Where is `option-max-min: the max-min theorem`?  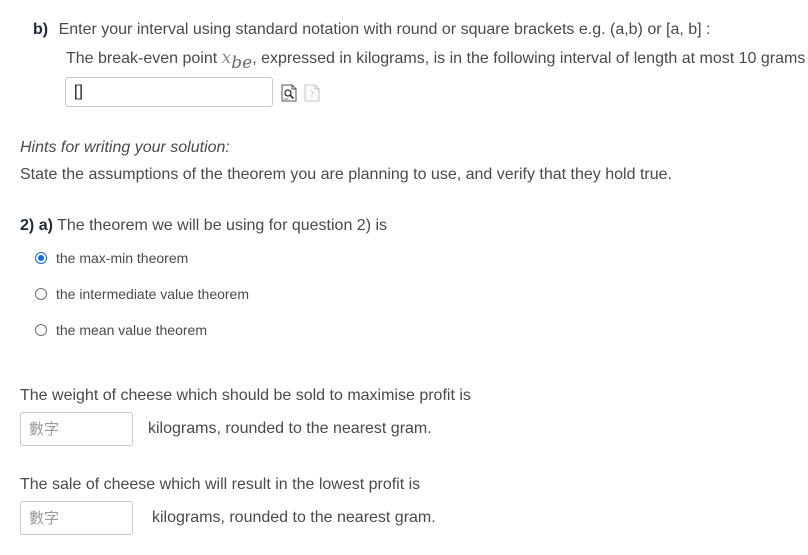 option-max-min: the max-min theorem is located at coordinates (111, 258).